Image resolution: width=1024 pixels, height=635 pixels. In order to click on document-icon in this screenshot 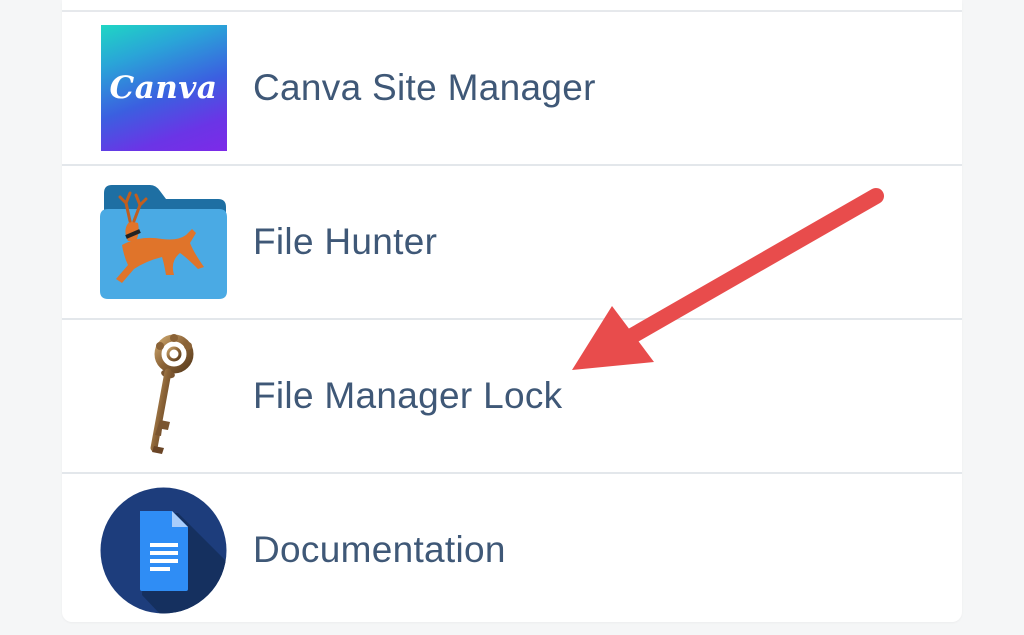, I will do `click(163, 550)`.